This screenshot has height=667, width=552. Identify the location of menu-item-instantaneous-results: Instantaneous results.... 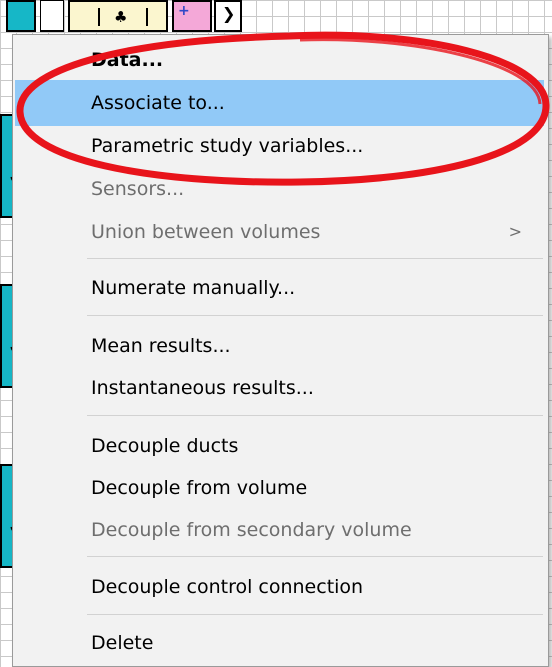
(279, 388).